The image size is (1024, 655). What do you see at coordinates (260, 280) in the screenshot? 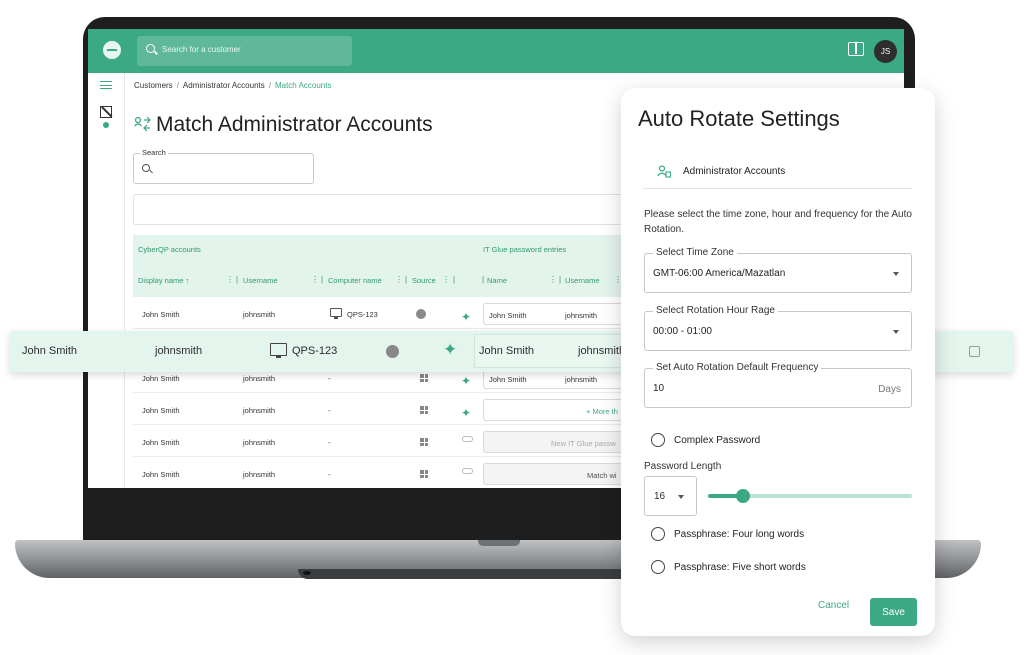
I see `col-username: Username` at bounding box center [260, 280].